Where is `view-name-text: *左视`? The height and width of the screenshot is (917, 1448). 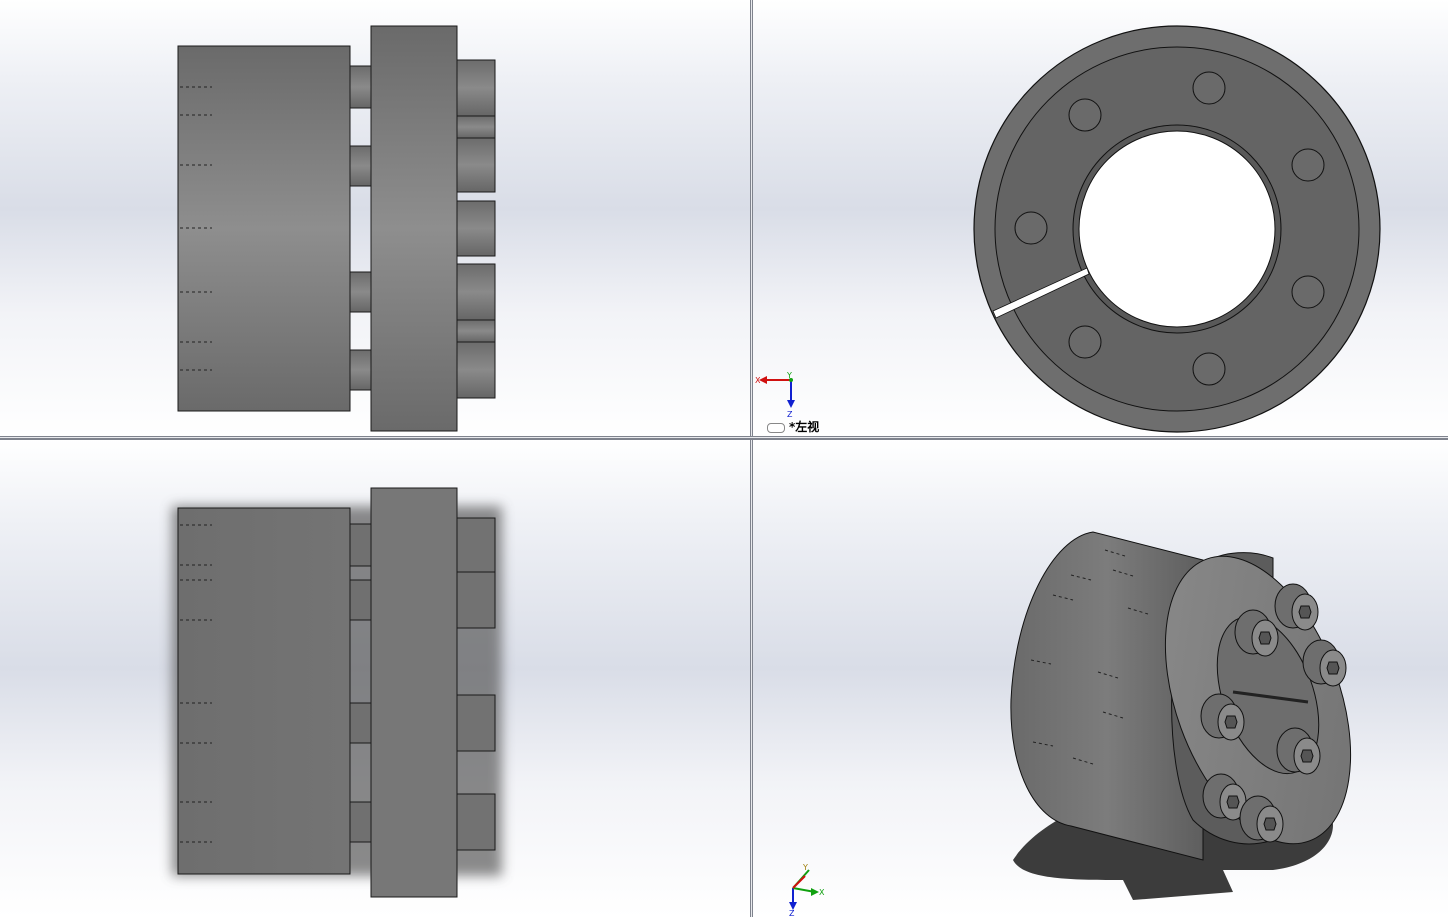 view-name-text: *左视 is located at coordinates (804, 427).